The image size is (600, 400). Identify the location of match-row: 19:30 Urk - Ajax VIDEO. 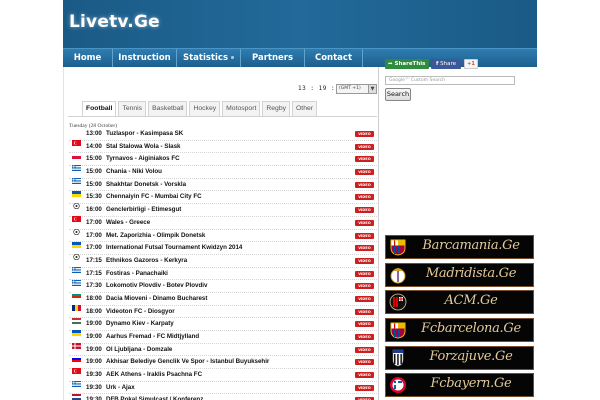
(223, 391).